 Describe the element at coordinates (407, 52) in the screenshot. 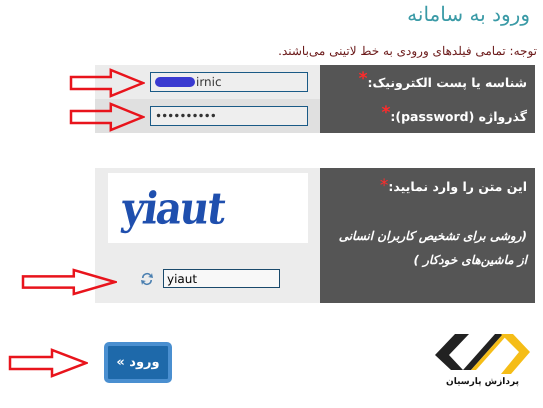

I see `notice-text: توجه: تمامی فیلدهای ورودی به خط لاتینی می‌باشند.` at that location.